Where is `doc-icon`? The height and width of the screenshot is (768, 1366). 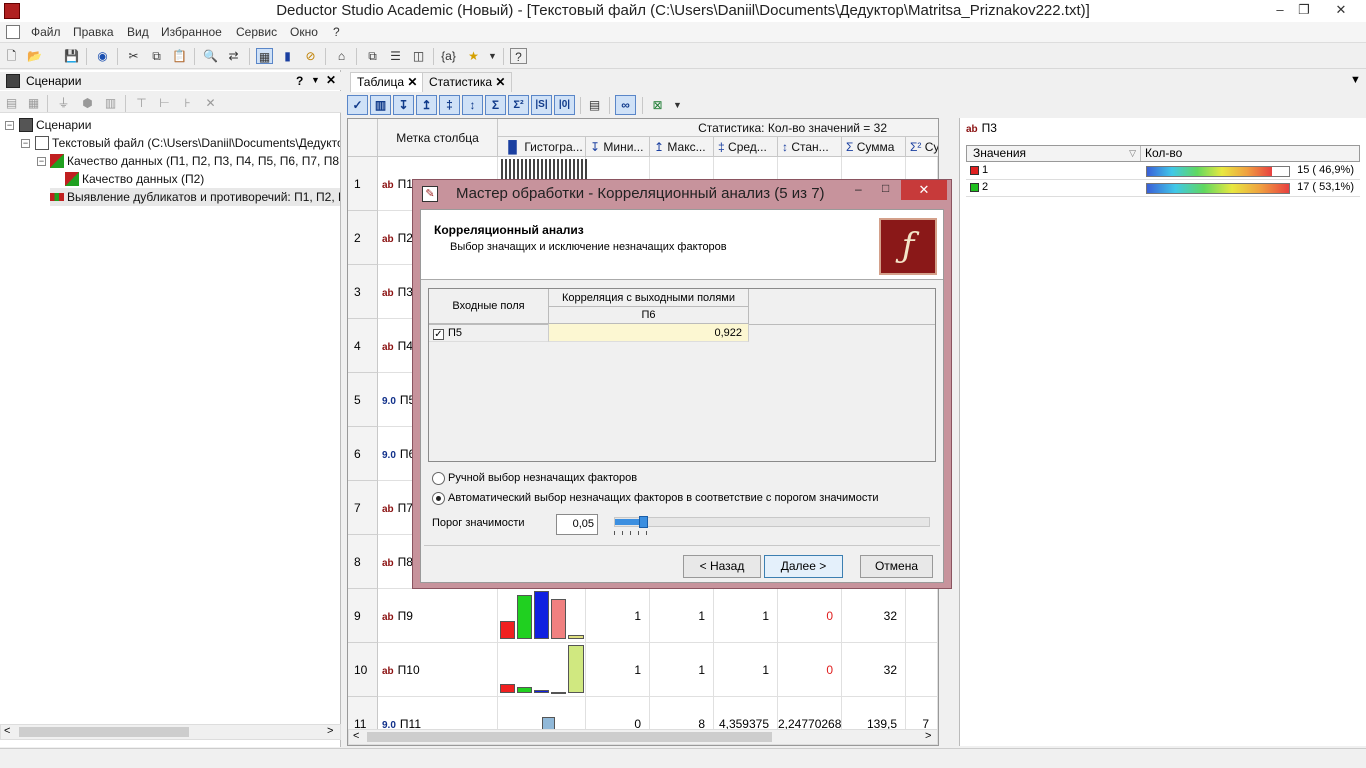 doc-icon is located at coordinates (13, 32).